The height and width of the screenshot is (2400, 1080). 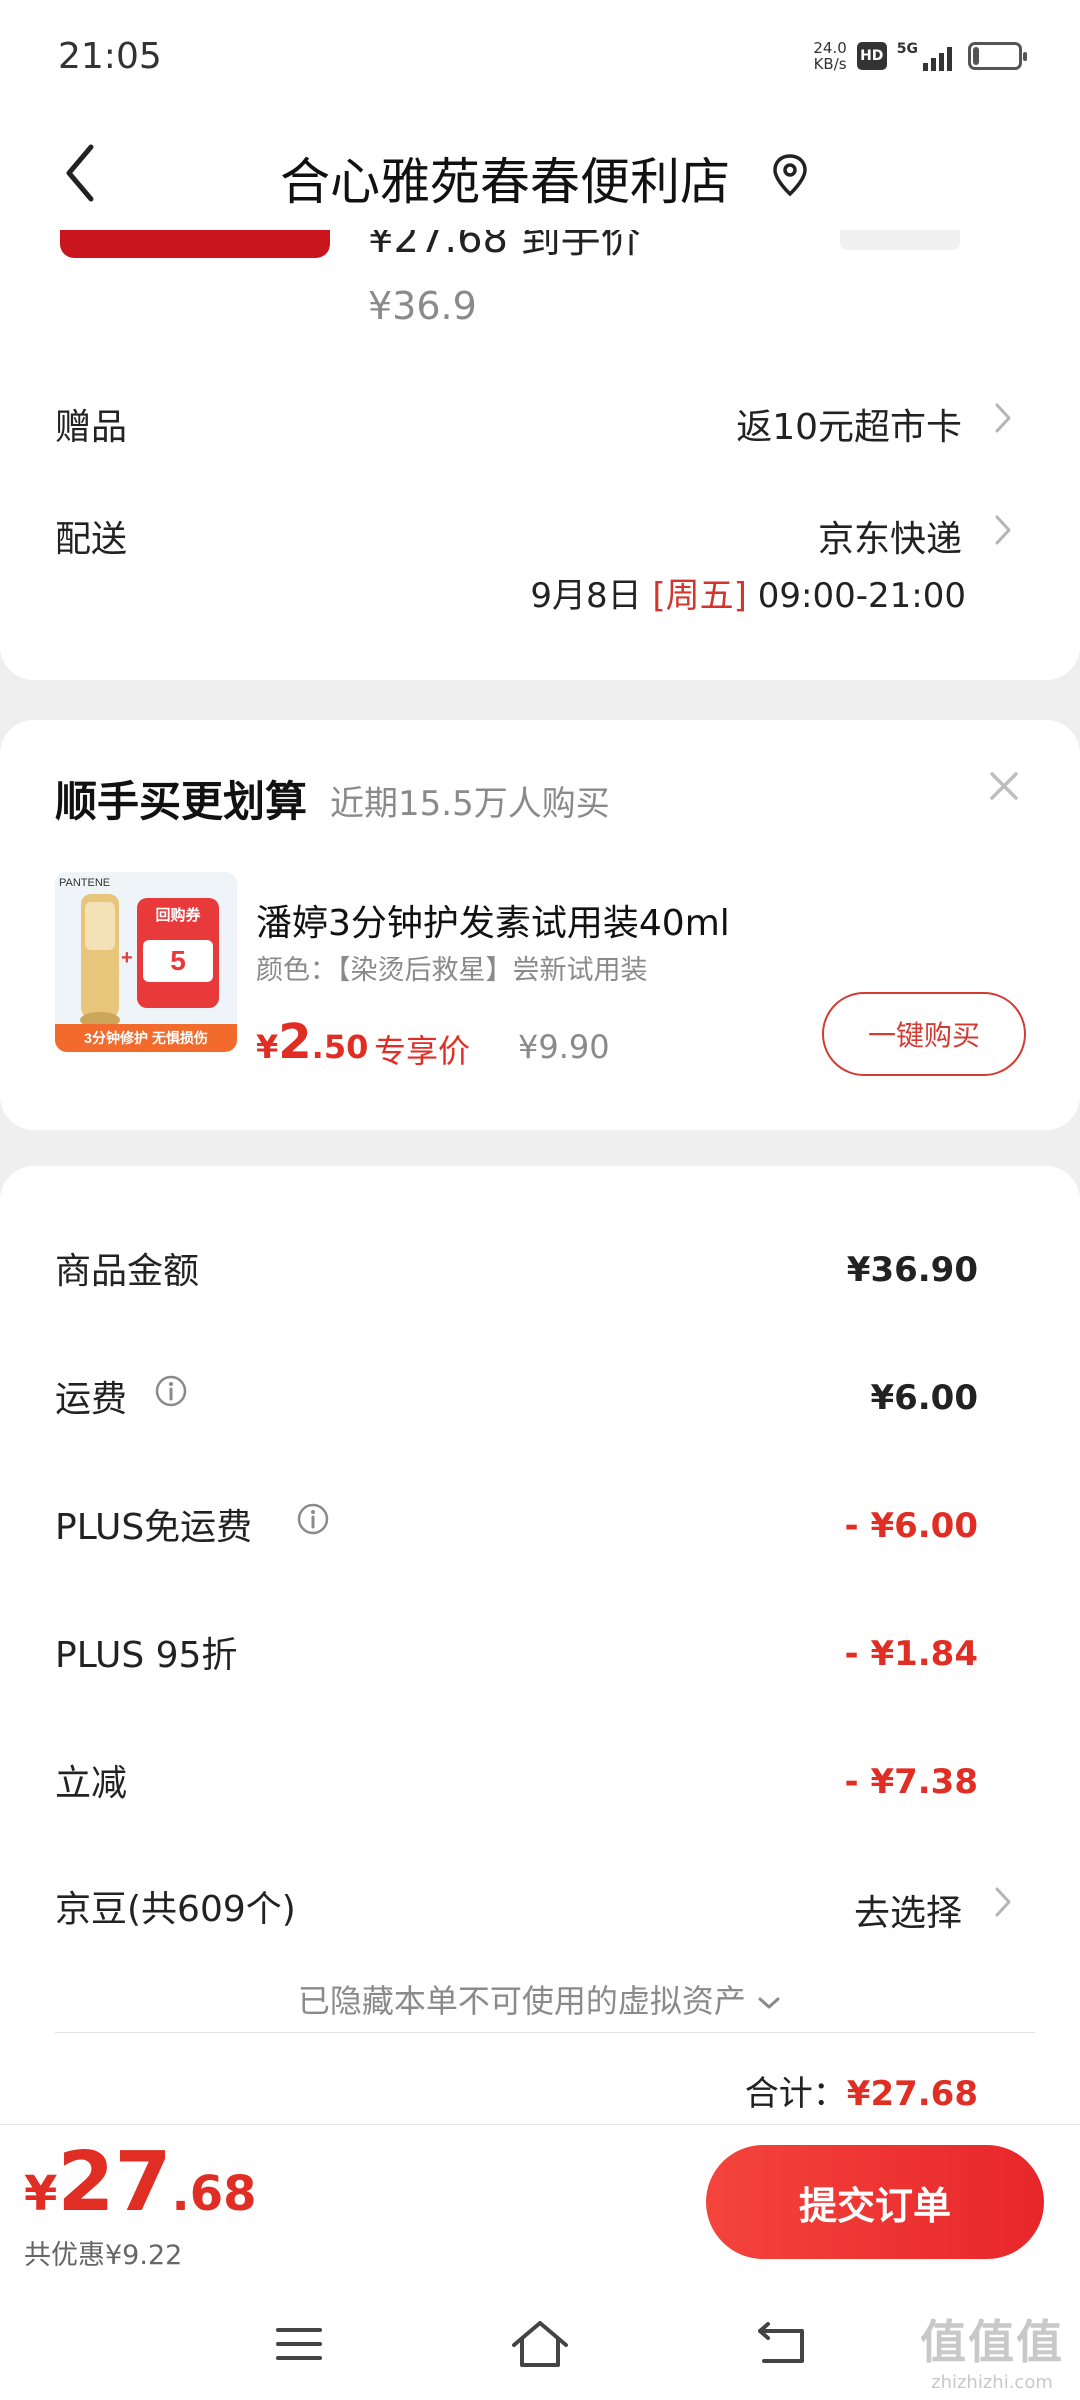 I want to click on recommend-price-int: 2, so click(x=295, y=1042).